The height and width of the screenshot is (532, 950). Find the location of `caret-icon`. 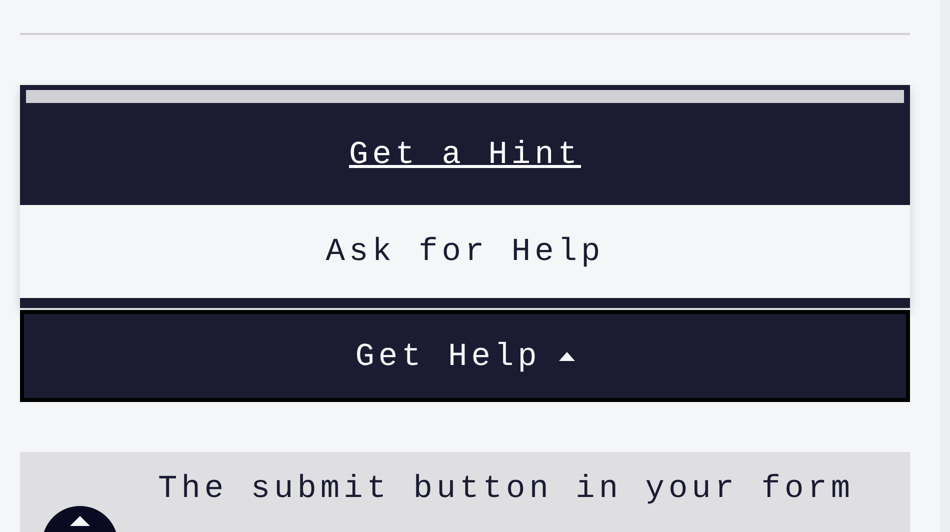

caret-icon is located at coordinates (566, 356).